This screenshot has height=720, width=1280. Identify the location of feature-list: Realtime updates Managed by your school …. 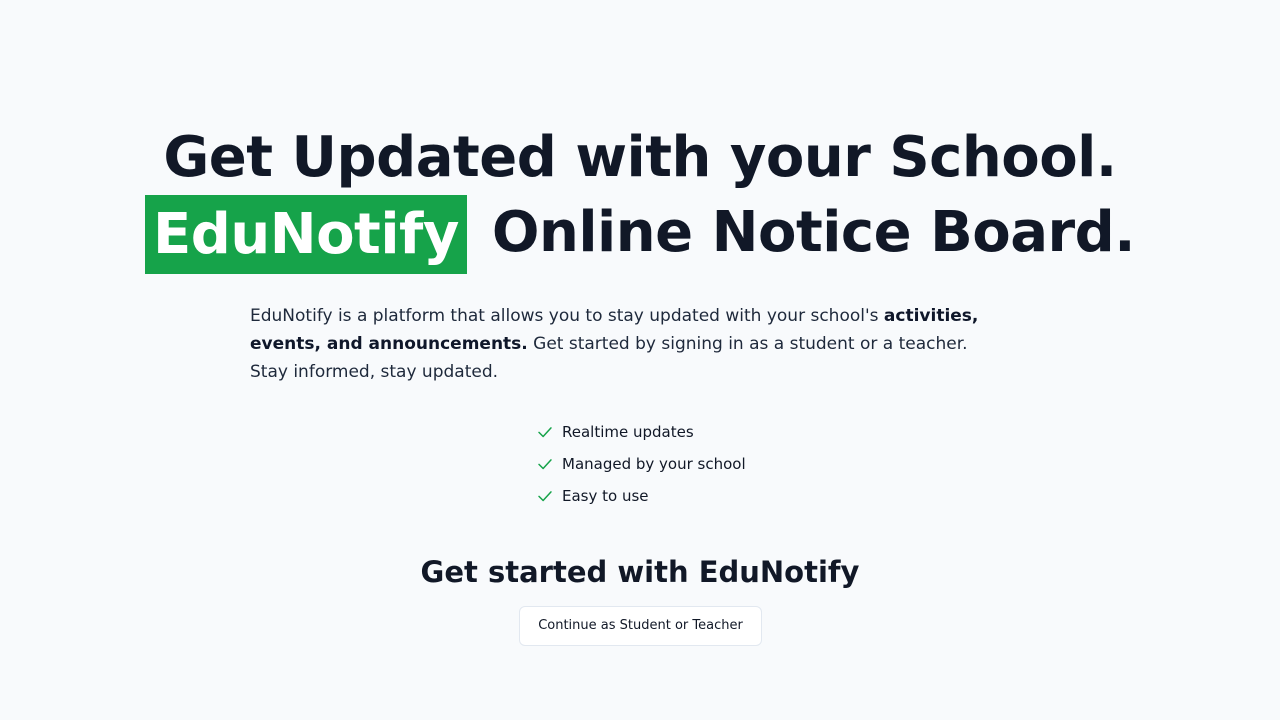
(641, 464).